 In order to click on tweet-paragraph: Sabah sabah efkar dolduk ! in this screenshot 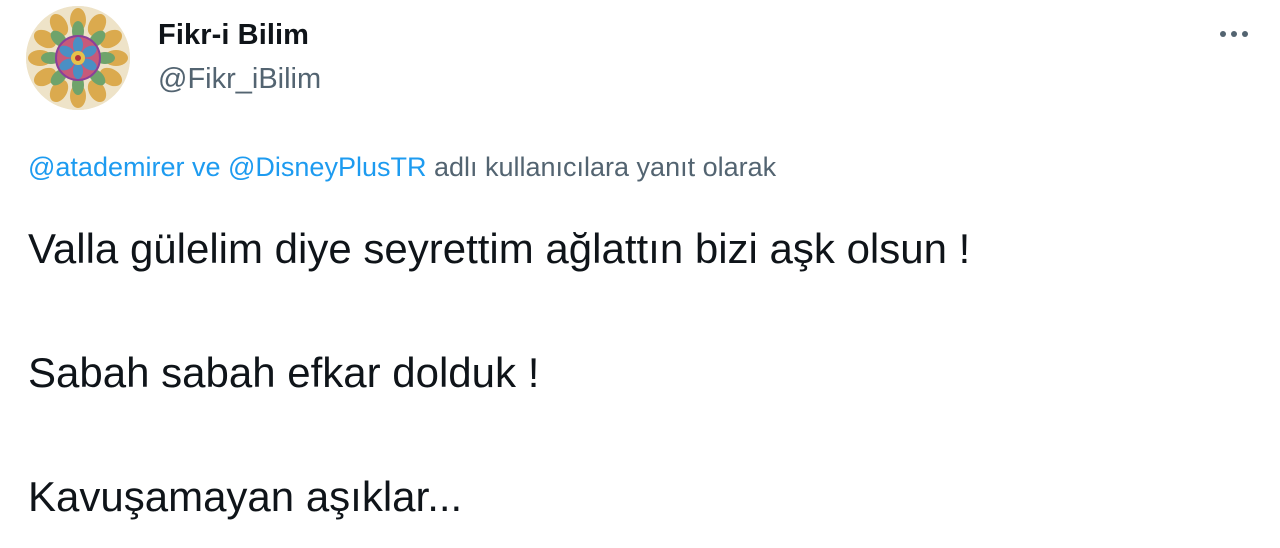, I will do `click(284, 372)`.